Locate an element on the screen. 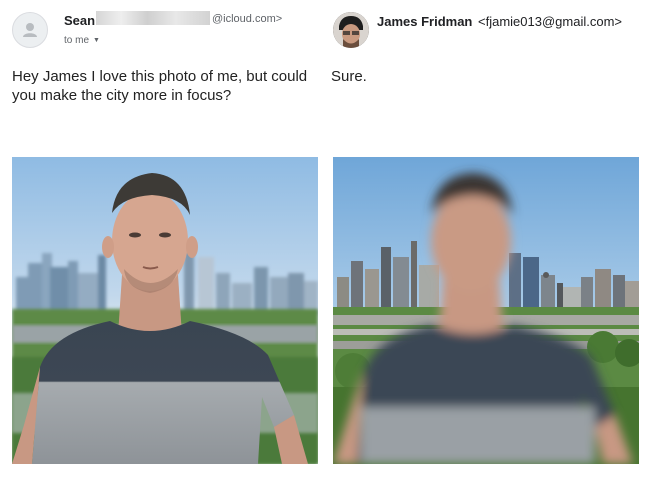  caret-down-icon: ▼ is located at coordinates (96, 40).